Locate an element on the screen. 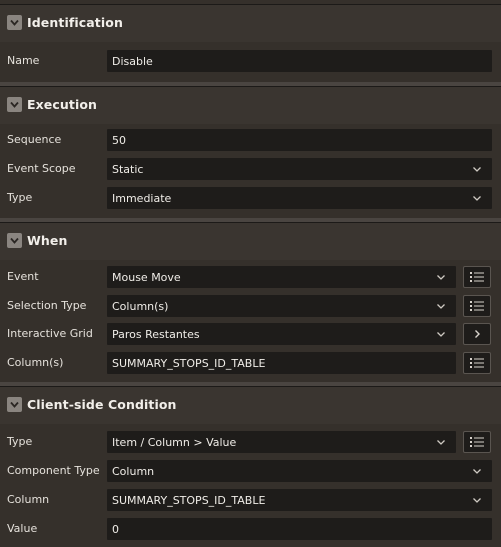 The height and width of the screenshot is (547, 501). execution-section-header: Execution is located at coordinates (250, 105).